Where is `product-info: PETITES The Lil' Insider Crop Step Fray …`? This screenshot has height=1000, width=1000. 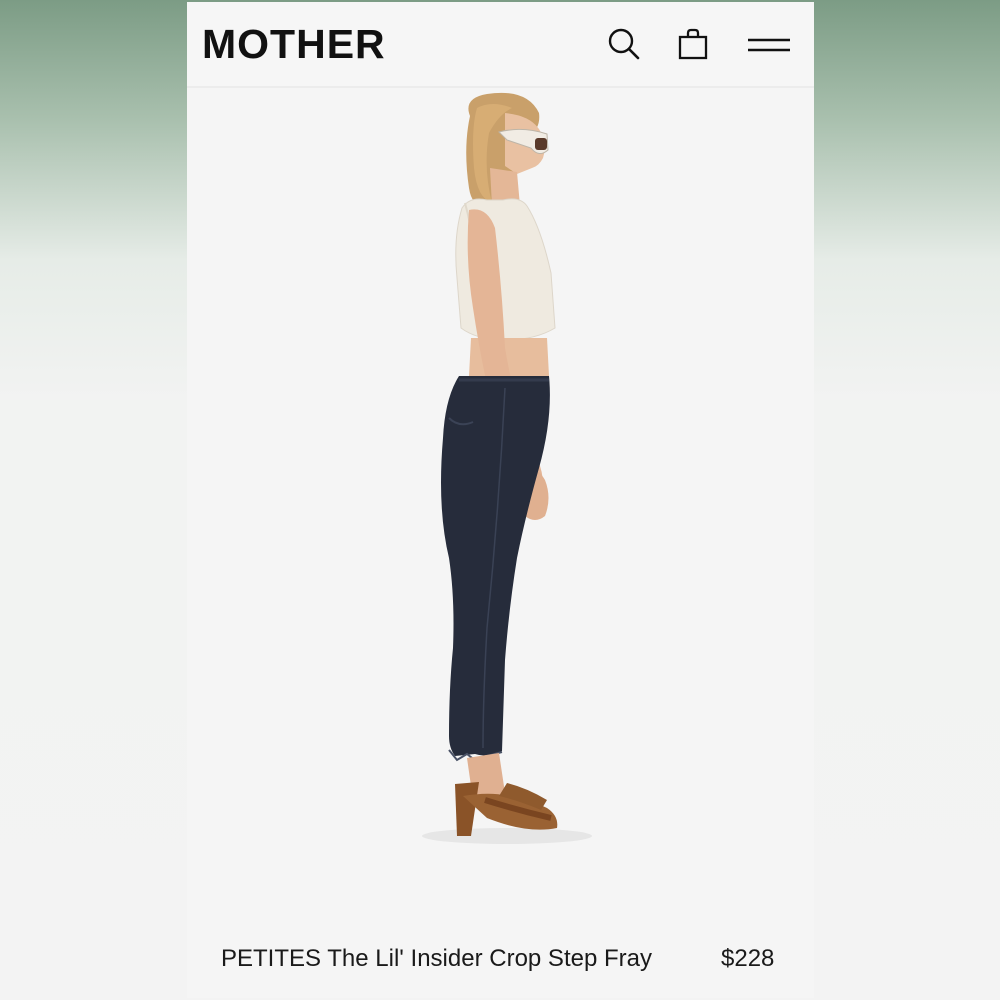 product-info: PETITES The Lil' Insider Crop Step Fray … is located at coordinates (500, 957).